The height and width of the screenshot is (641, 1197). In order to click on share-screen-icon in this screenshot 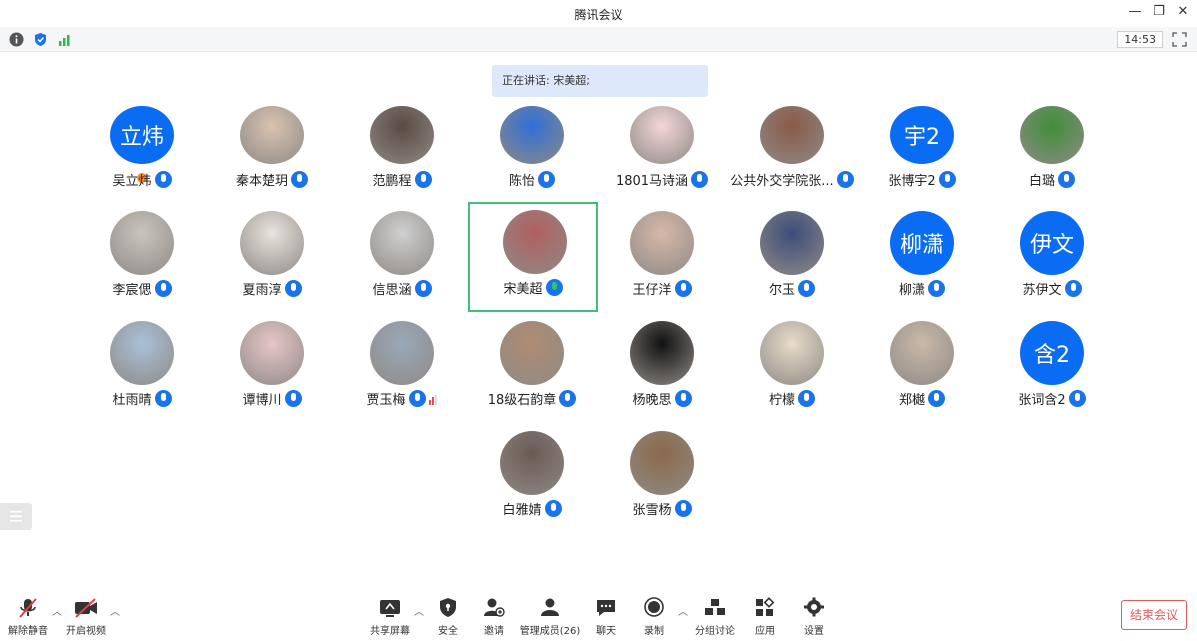, I will do `click(390, 608)`.